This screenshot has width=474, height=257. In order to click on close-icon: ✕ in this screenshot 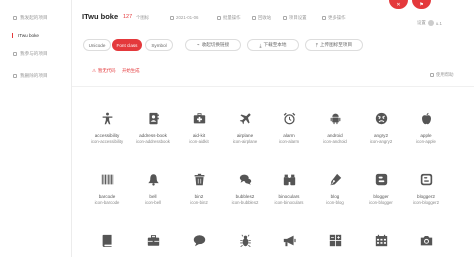, I will do `click(398, 4)`.